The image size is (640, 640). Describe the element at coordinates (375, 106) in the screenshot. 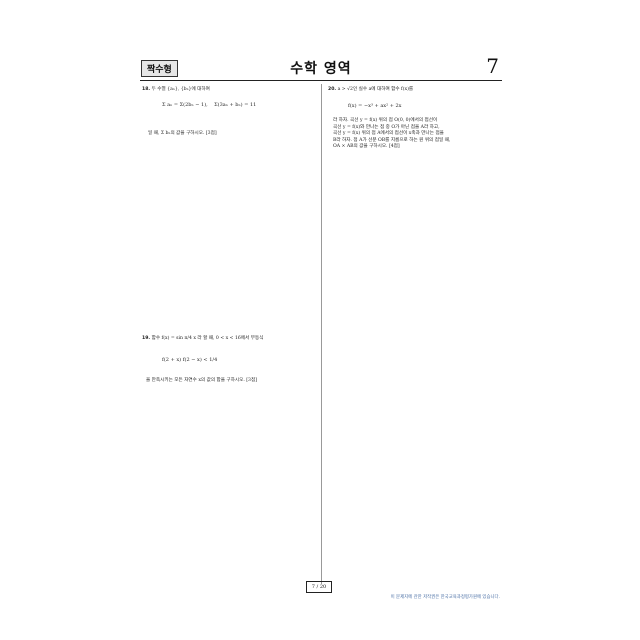

I see `function-definition: f(x) = −x³ + ax² + 2x` at that location.